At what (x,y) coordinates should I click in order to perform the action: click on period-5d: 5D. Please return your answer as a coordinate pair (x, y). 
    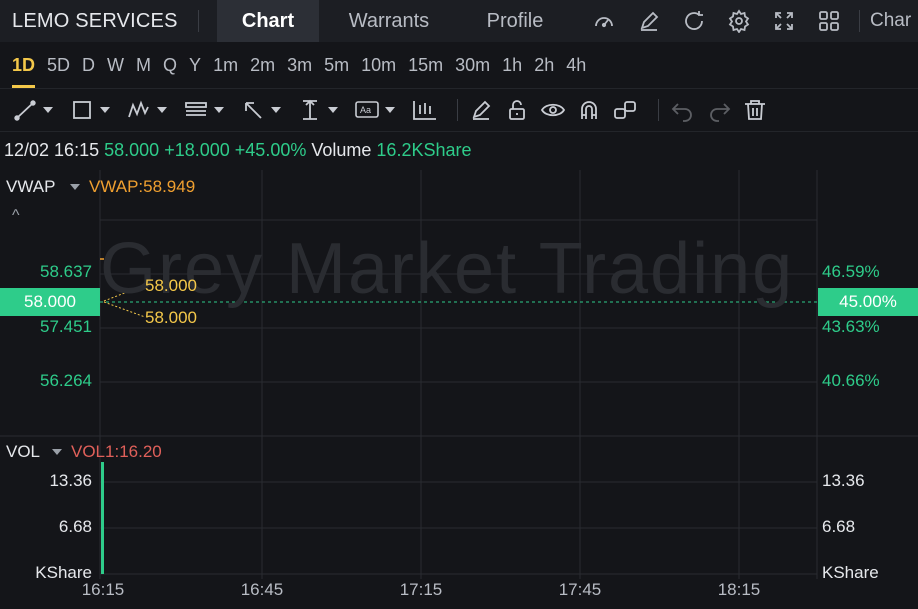
    Looking at the image, I should click on (58, 65).